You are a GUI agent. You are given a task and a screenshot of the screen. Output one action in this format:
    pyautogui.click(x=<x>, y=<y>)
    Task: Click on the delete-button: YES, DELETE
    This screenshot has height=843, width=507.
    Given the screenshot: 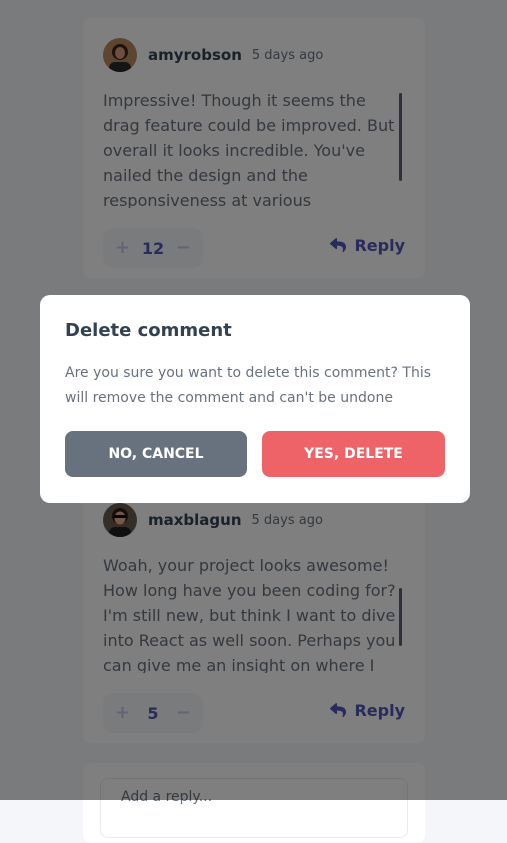 What is the action you would take?
    pyautogui.click(x=353, y=454)
    